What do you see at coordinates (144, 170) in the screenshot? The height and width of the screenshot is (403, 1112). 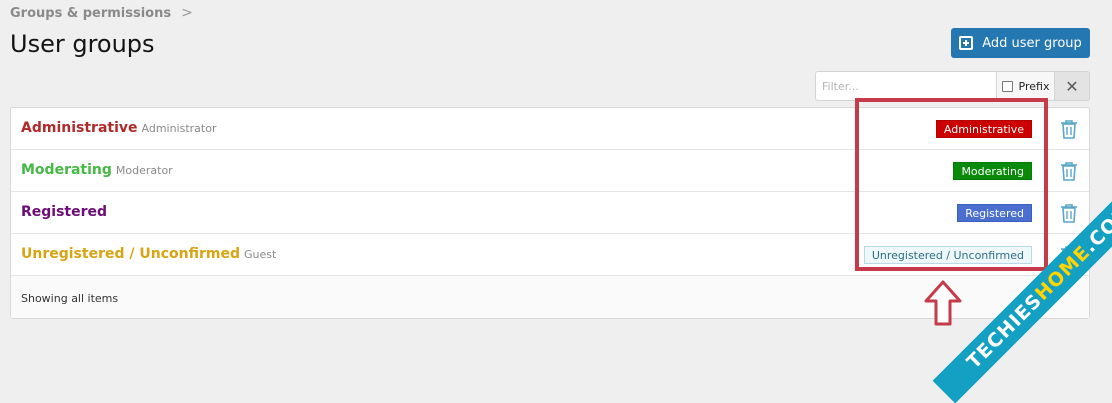 I see `group-user-title: Moderator` at bounding box center [144, 170].